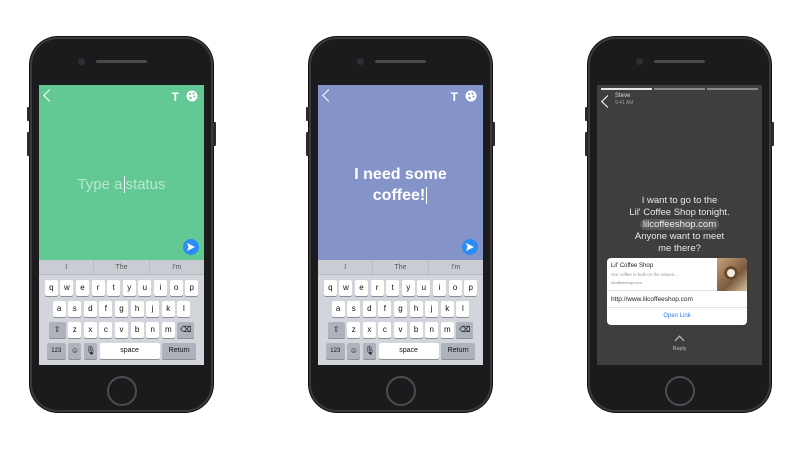 The image size is (800, 450). I want to click on sender-info: Steve 9:41 AM, so click(624, 100).